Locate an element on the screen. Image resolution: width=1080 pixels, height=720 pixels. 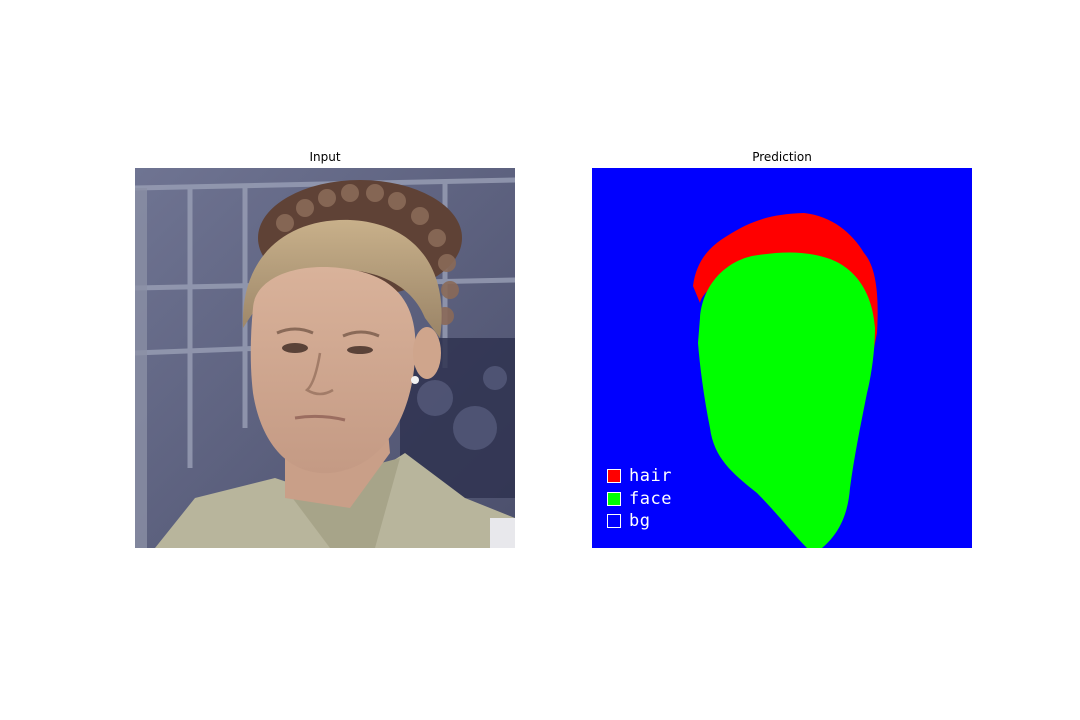
legend: hair face bg is located at coordinates (639, 499).